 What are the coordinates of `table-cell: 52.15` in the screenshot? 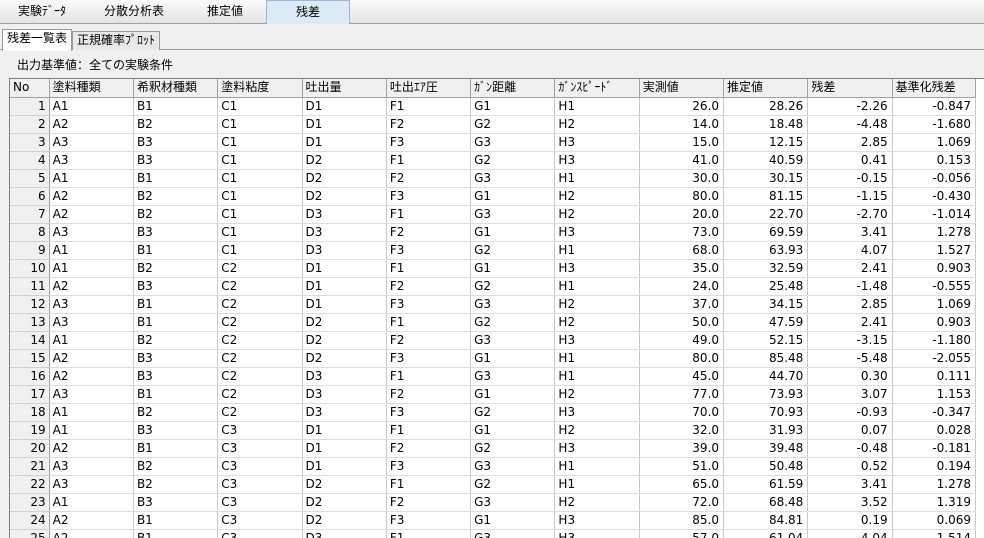 It's located at (766, 340).